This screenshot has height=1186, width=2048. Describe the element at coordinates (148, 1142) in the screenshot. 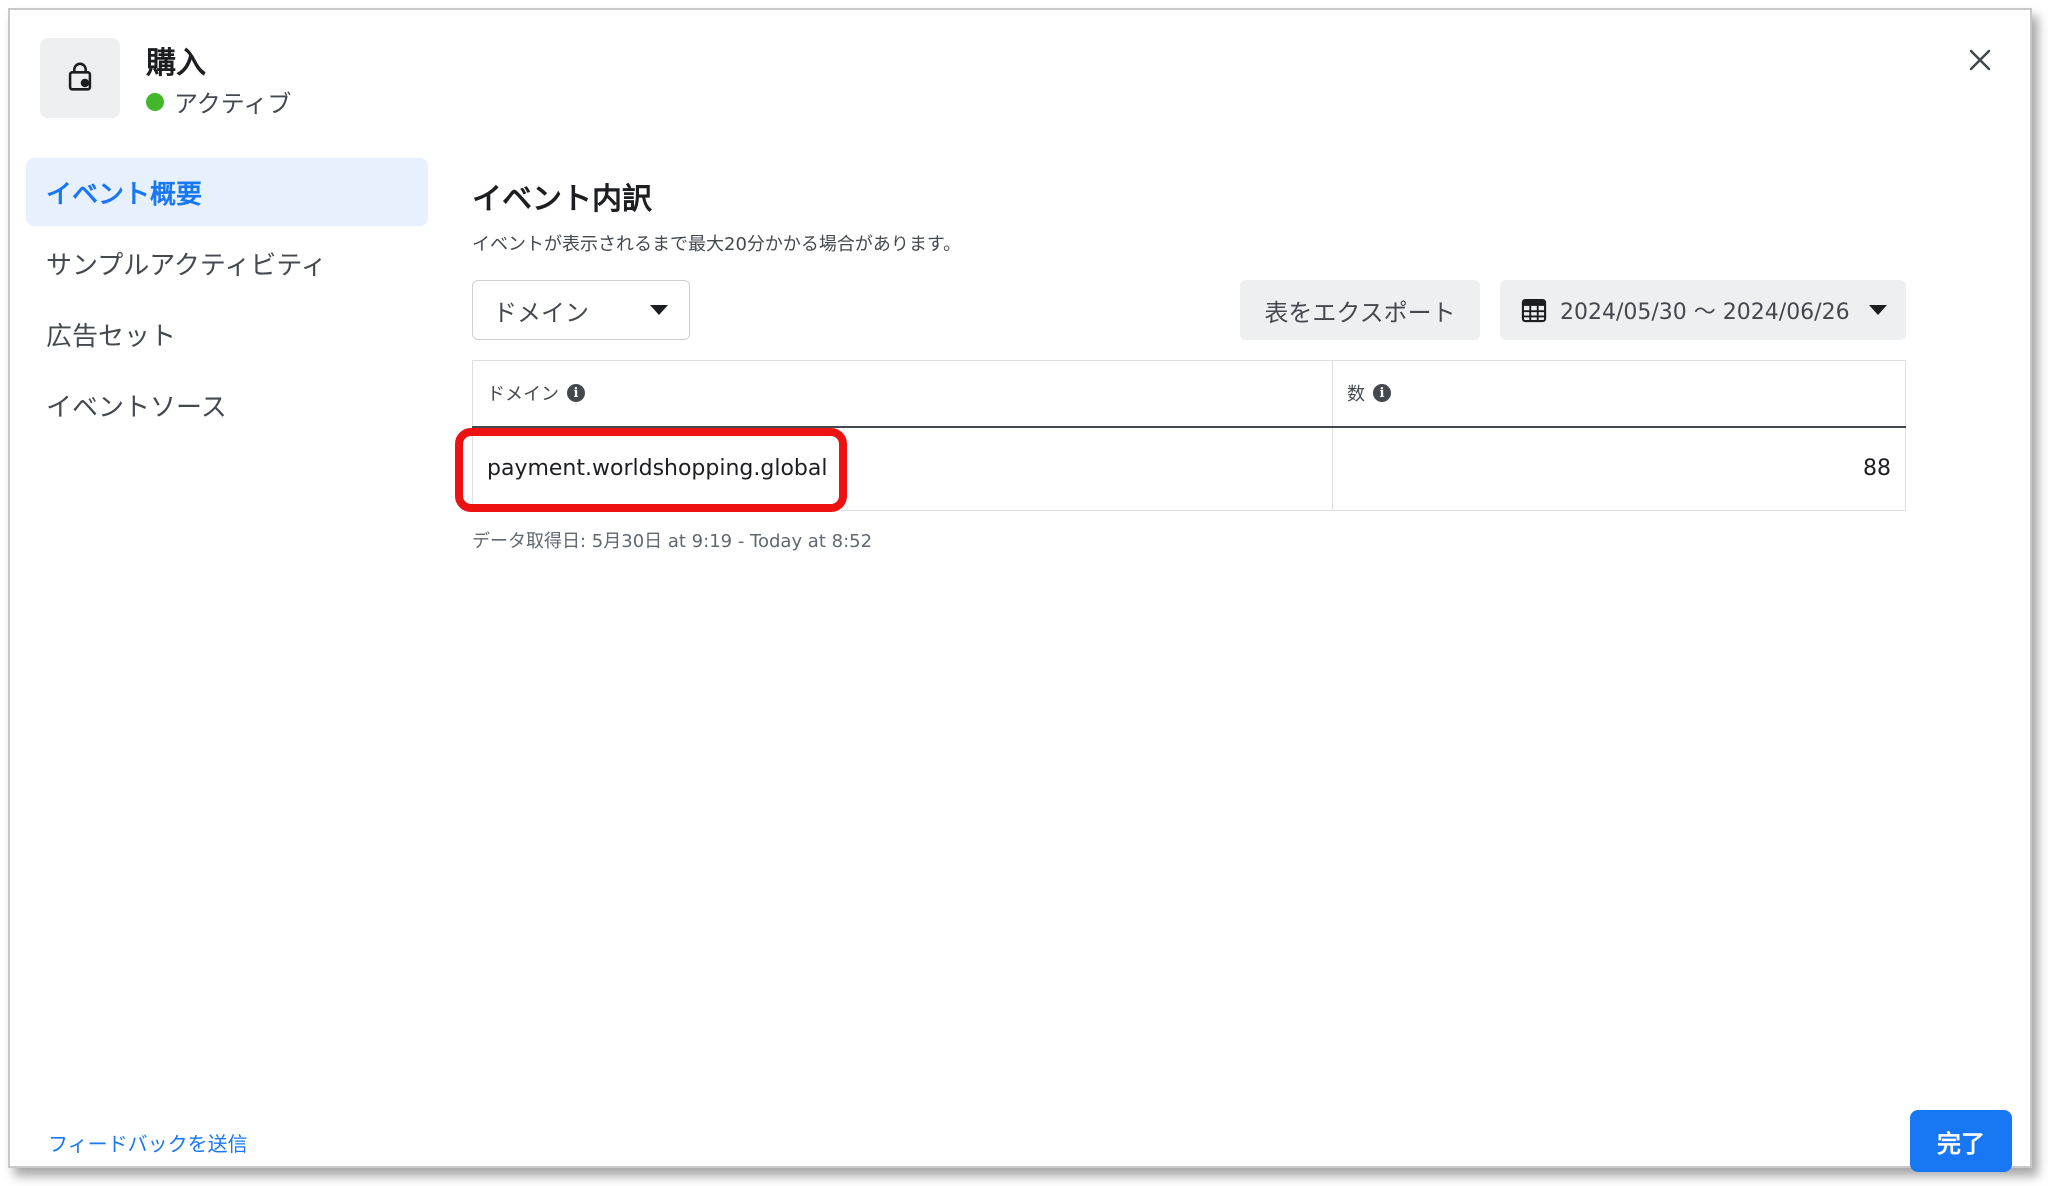

I see `send-feedback-link: フィードバックを送信` at that location.